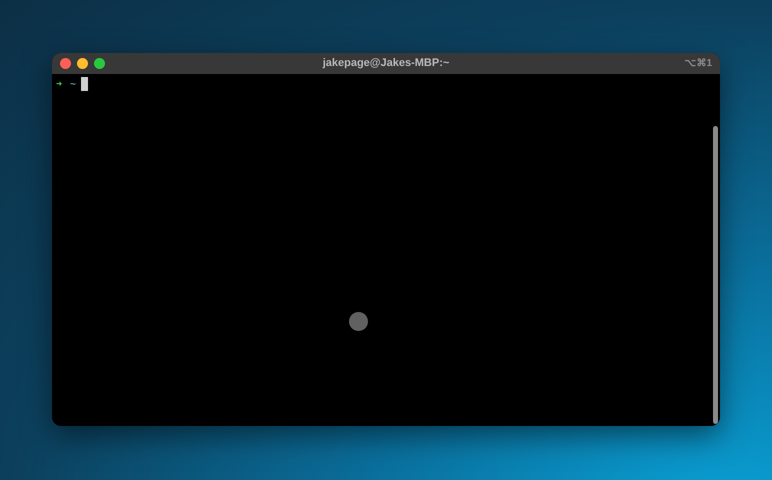 The image size is (772, 480). Describe the element at coordinates (65, 63) in the screenshot. I see `close-button` at that location.